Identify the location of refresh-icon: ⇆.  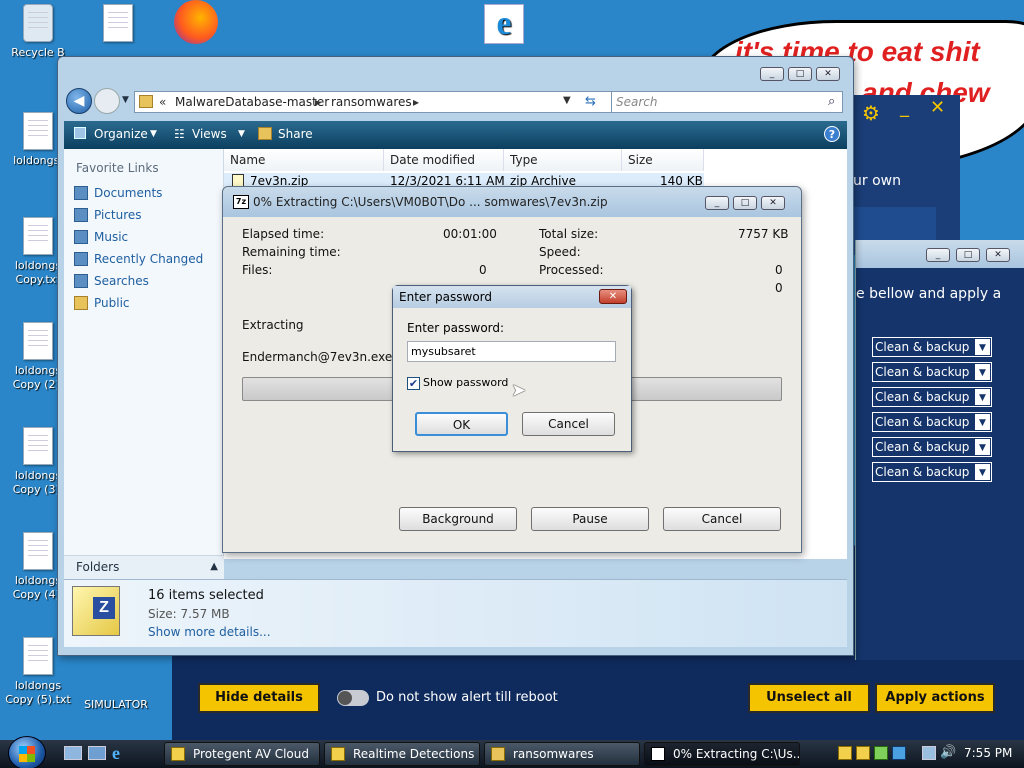
(590, 101).